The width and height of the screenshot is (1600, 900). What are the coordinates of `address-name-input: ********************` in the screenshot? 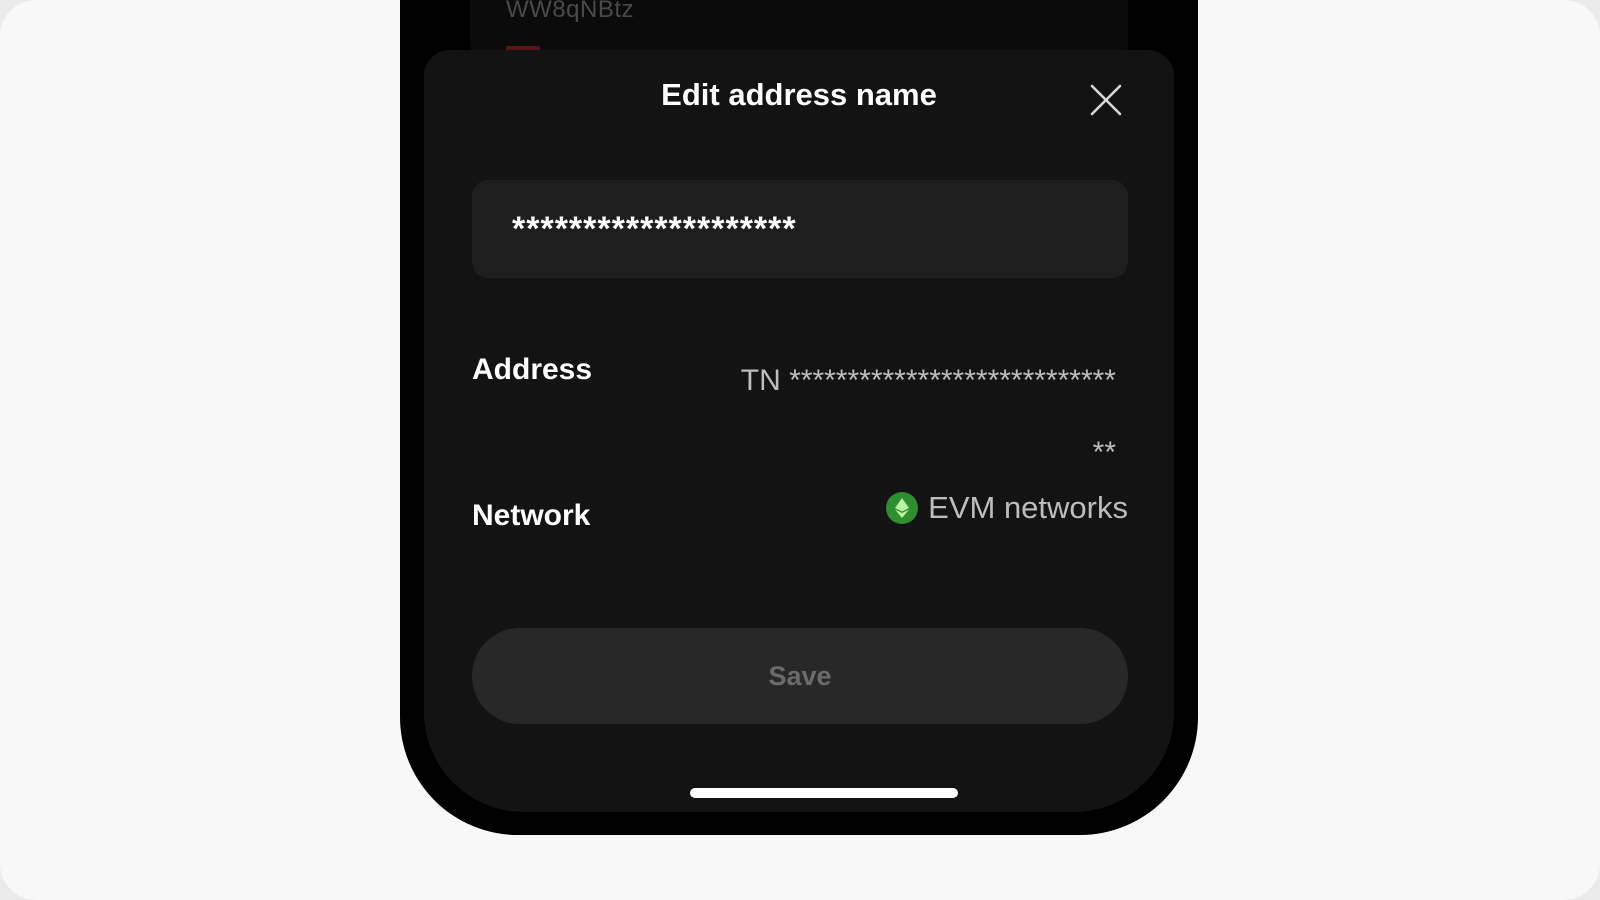 It's located at (800, 229).